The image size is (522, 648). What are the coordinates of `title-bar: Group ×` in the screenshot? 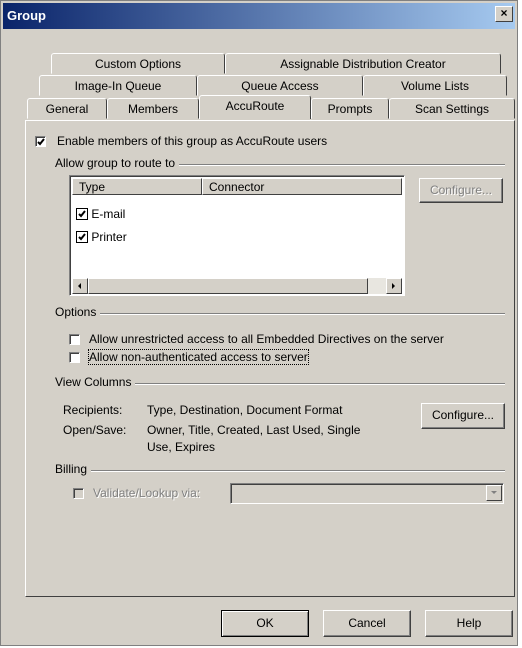 It's located at (259, 16).